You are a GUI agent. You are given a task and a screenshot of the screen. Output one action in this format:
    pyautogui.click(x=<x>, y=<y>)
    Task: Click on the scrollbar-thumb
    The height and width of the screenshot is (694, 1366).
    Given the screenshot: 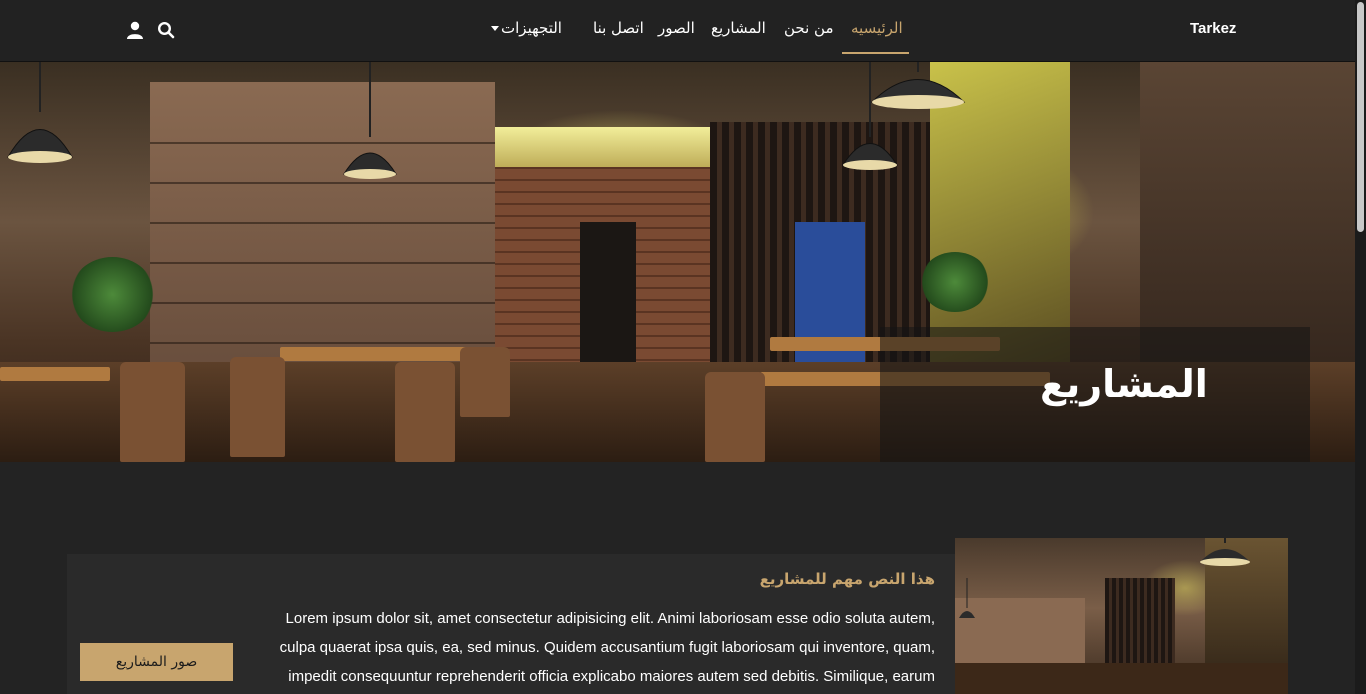 What is the action you would take?
    pyautogui.click(x=1360, y=117)
    